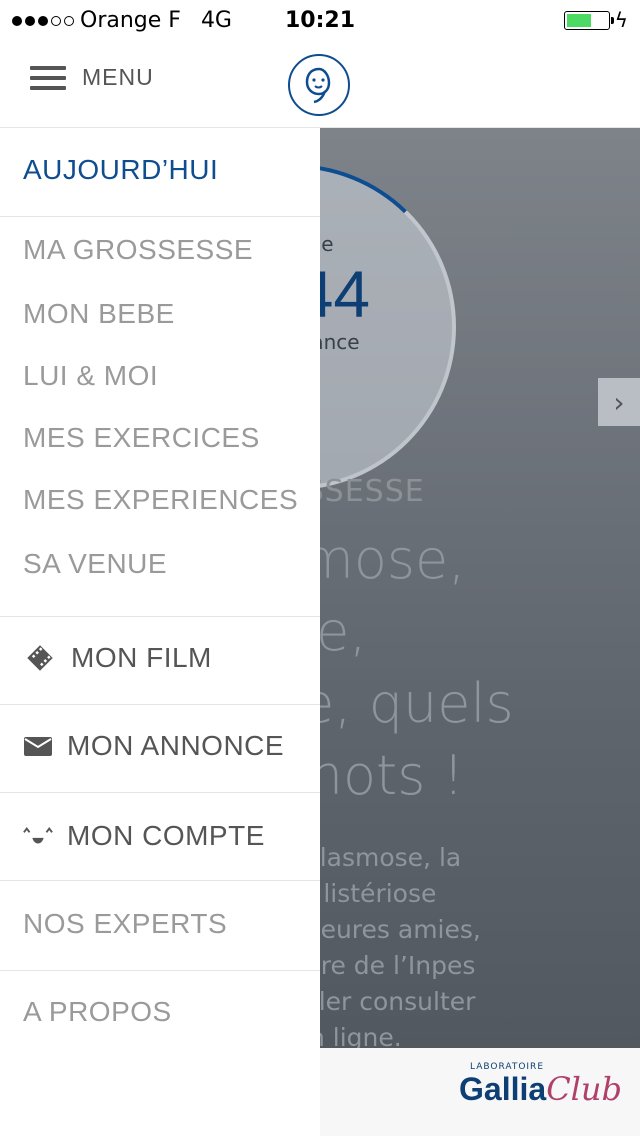 This screenshot has width=640, height=1136. I want to click on menu-item-mon-film: MON FILM, so click(160, 658).